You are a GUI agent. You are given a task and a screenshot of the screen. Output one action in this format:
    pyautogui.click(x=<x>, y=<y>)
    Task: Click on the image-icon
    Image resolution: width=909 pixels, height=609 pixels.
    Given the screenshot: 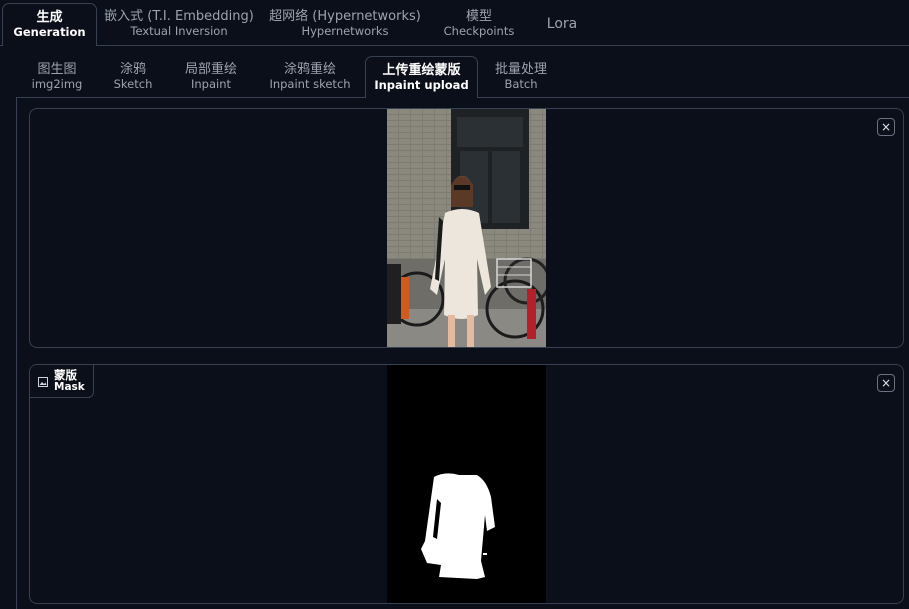 What is the action you would take?
    pyautogui.click(x=43, y=381)
    